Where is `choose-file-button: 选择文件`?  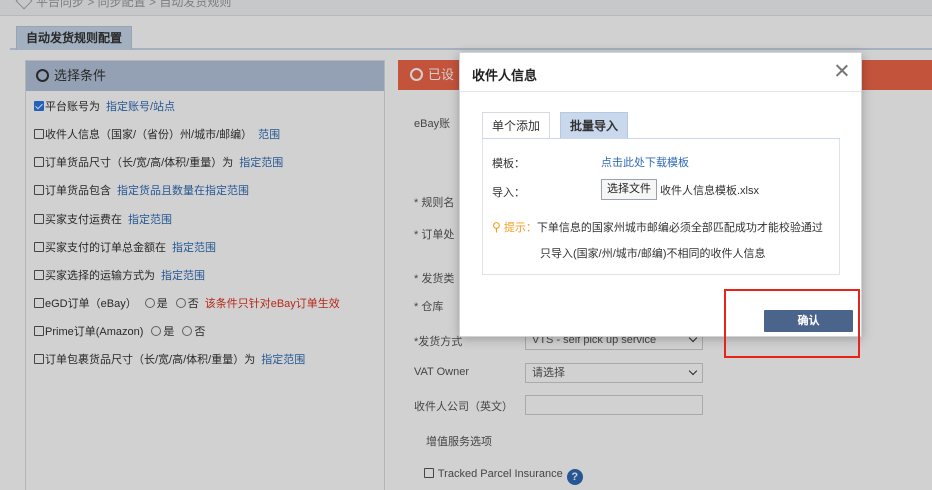
choose-file-button: 选择文件 is located at coordinates (629, 189).